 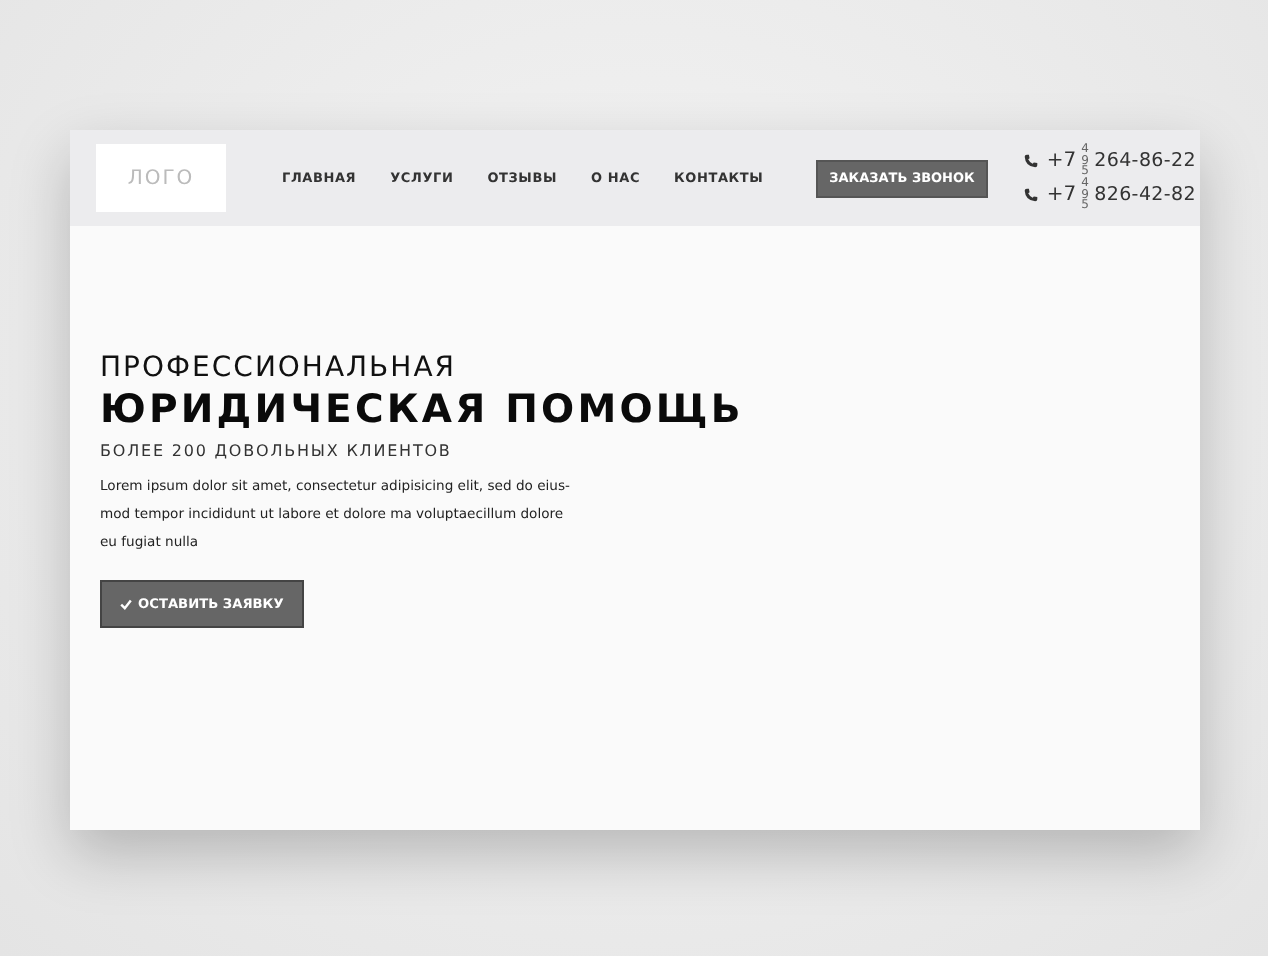 I want to click on phone-number: 264-86-22, so click(x=1145, y=160).